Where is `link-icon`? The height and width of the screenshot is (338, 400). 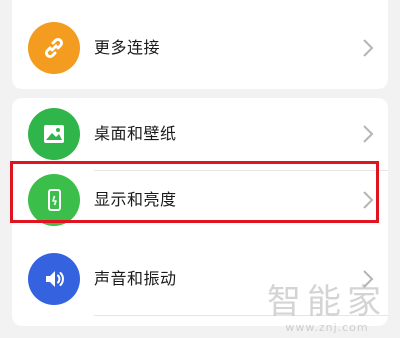 link-icon is located at coordinates (54, 48).